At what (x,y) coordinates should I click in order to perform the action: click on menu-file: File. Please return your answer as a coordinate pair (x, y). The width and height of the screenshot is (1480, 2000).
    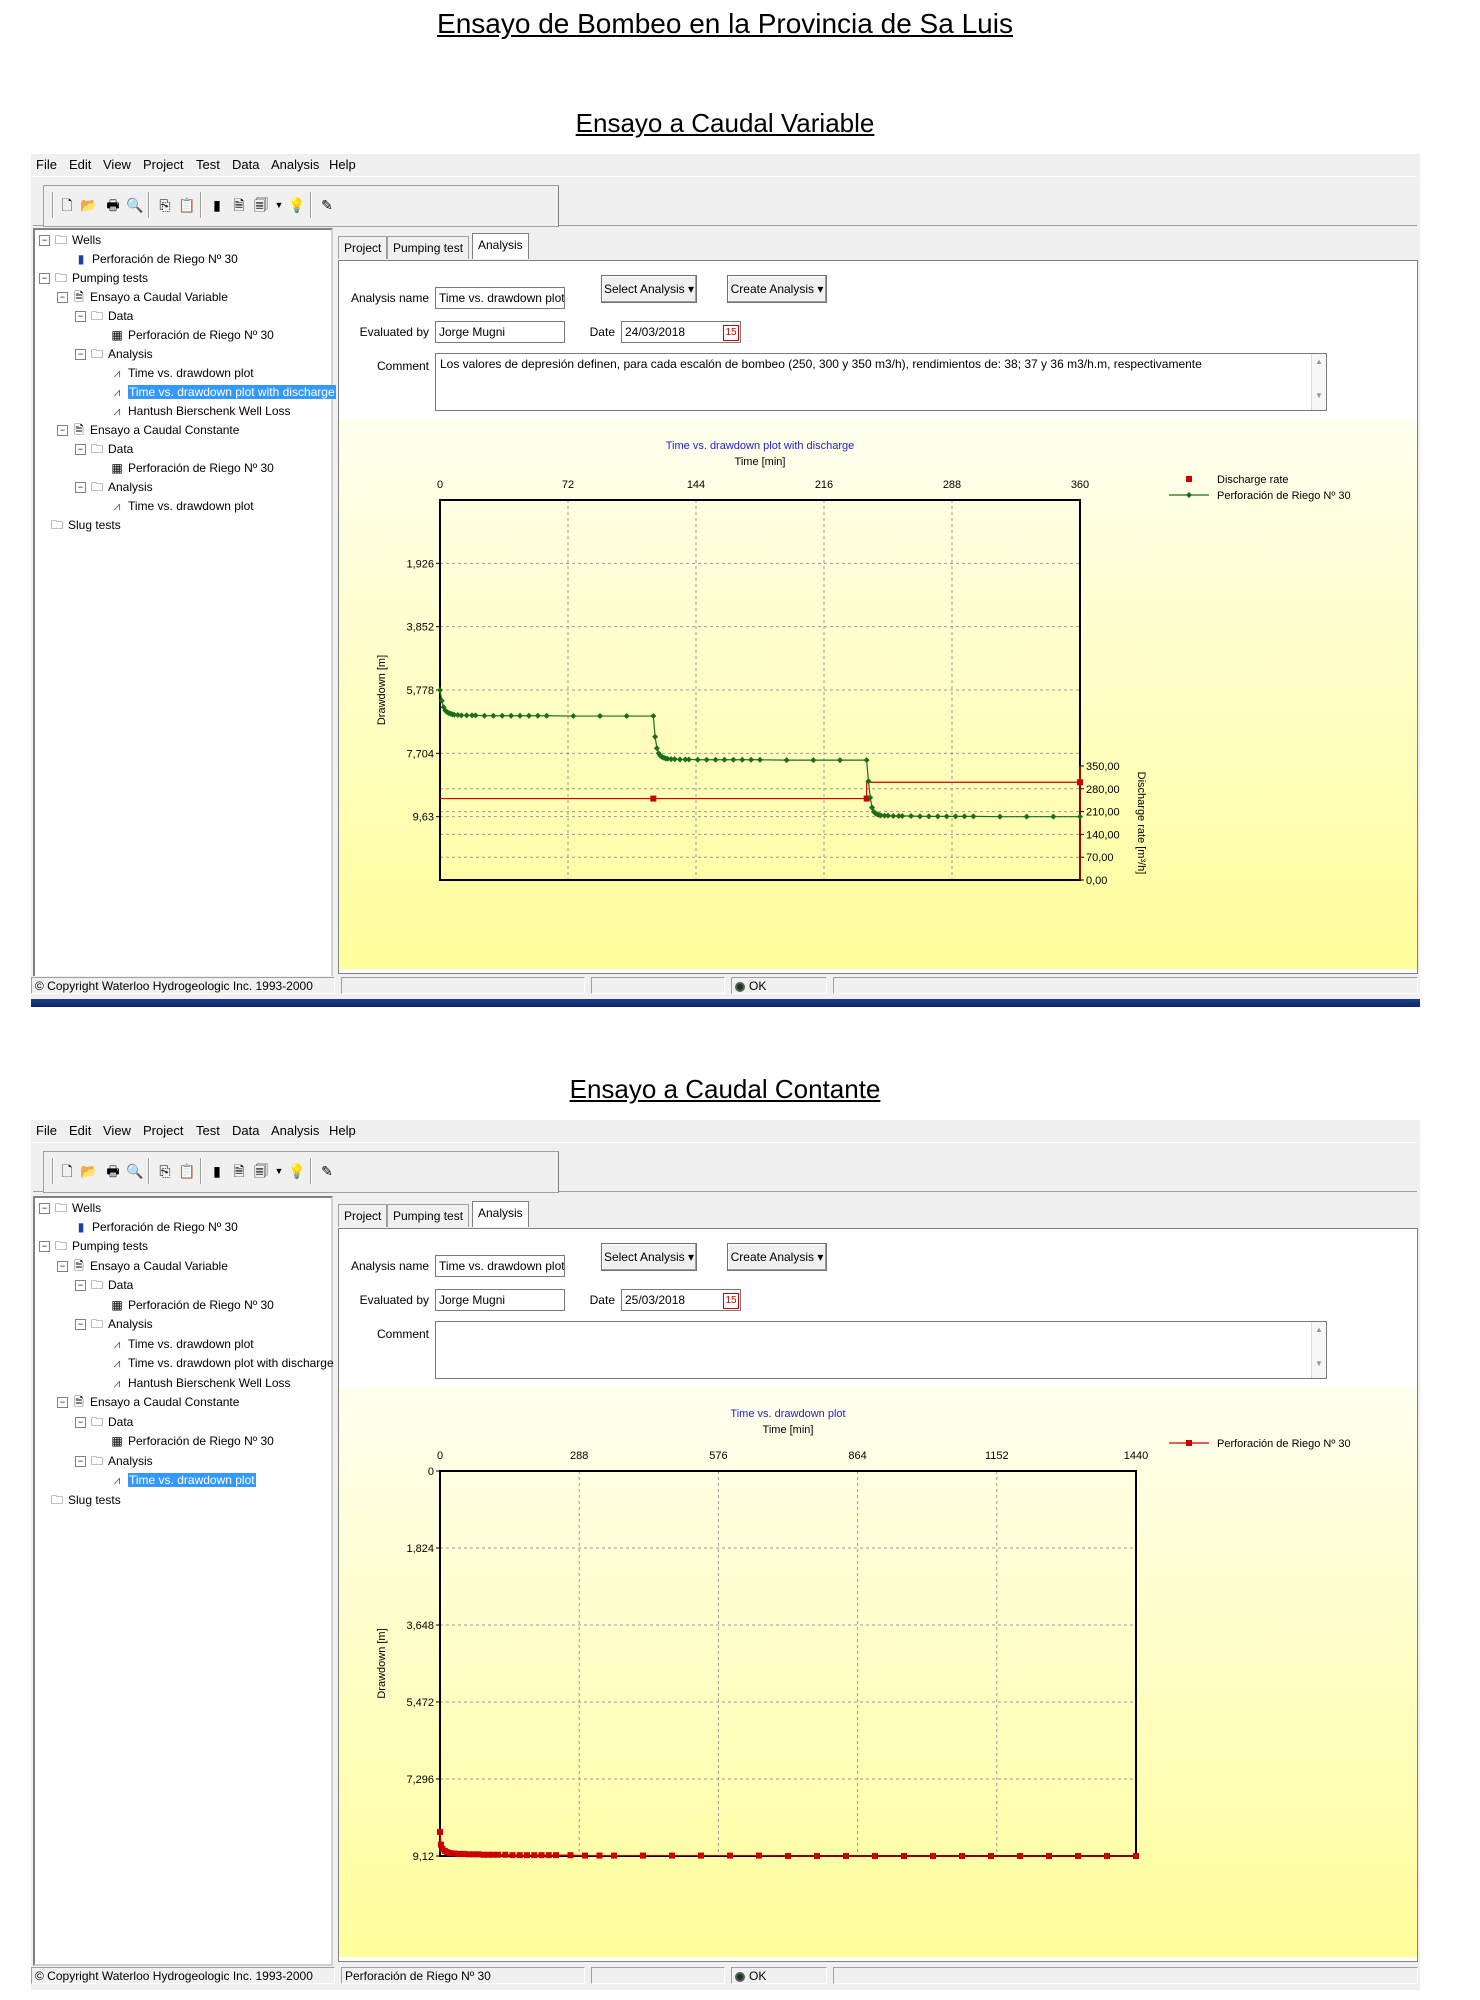
    Looking at the image, I should click on (46, 164).